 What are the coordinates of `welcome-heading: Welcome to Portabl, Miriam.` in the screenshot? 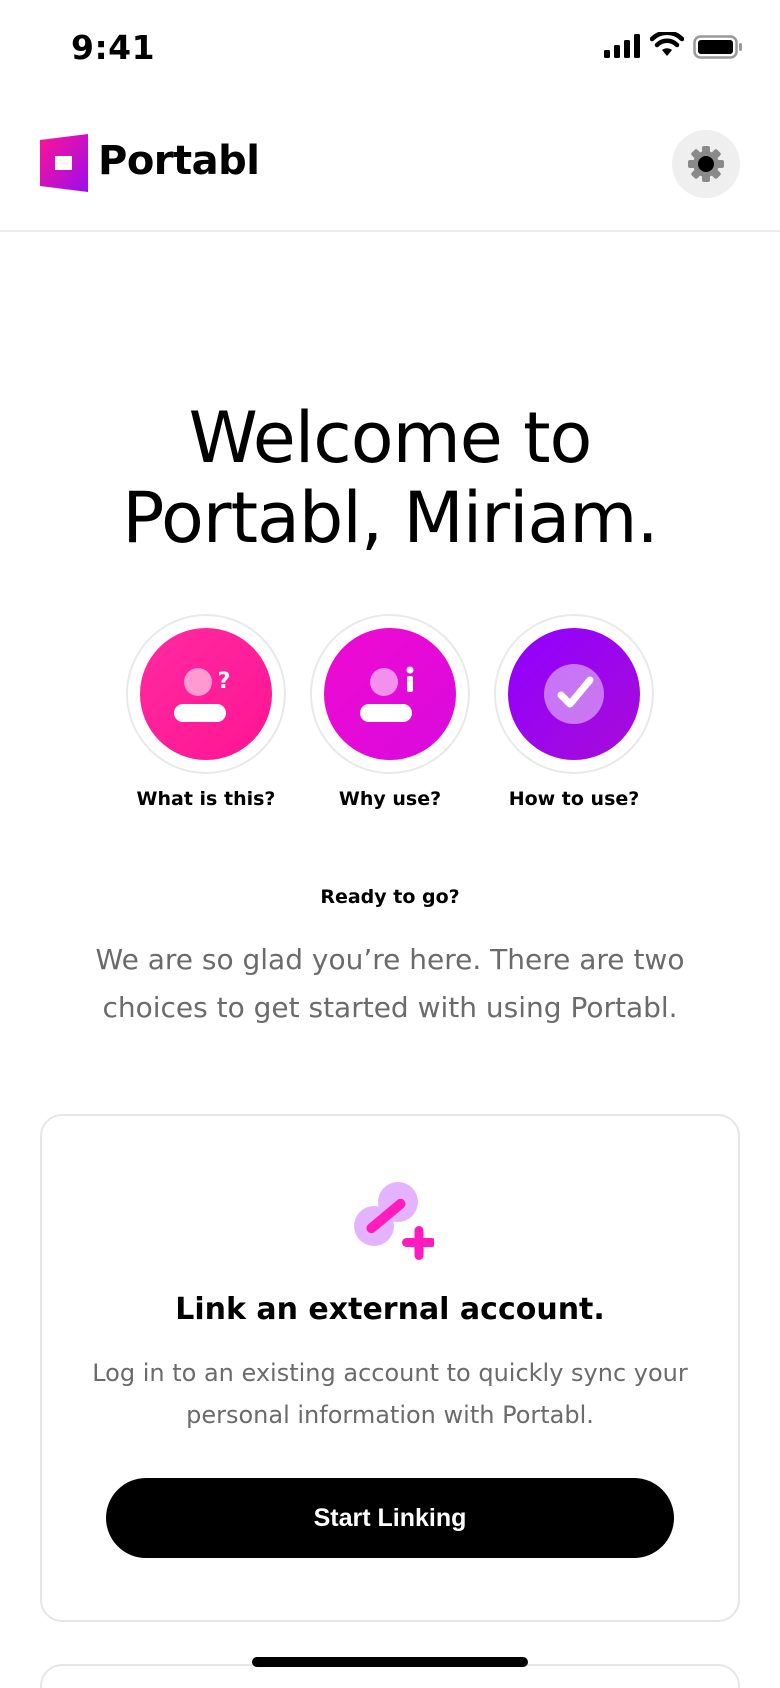 It's located at (390, 478).